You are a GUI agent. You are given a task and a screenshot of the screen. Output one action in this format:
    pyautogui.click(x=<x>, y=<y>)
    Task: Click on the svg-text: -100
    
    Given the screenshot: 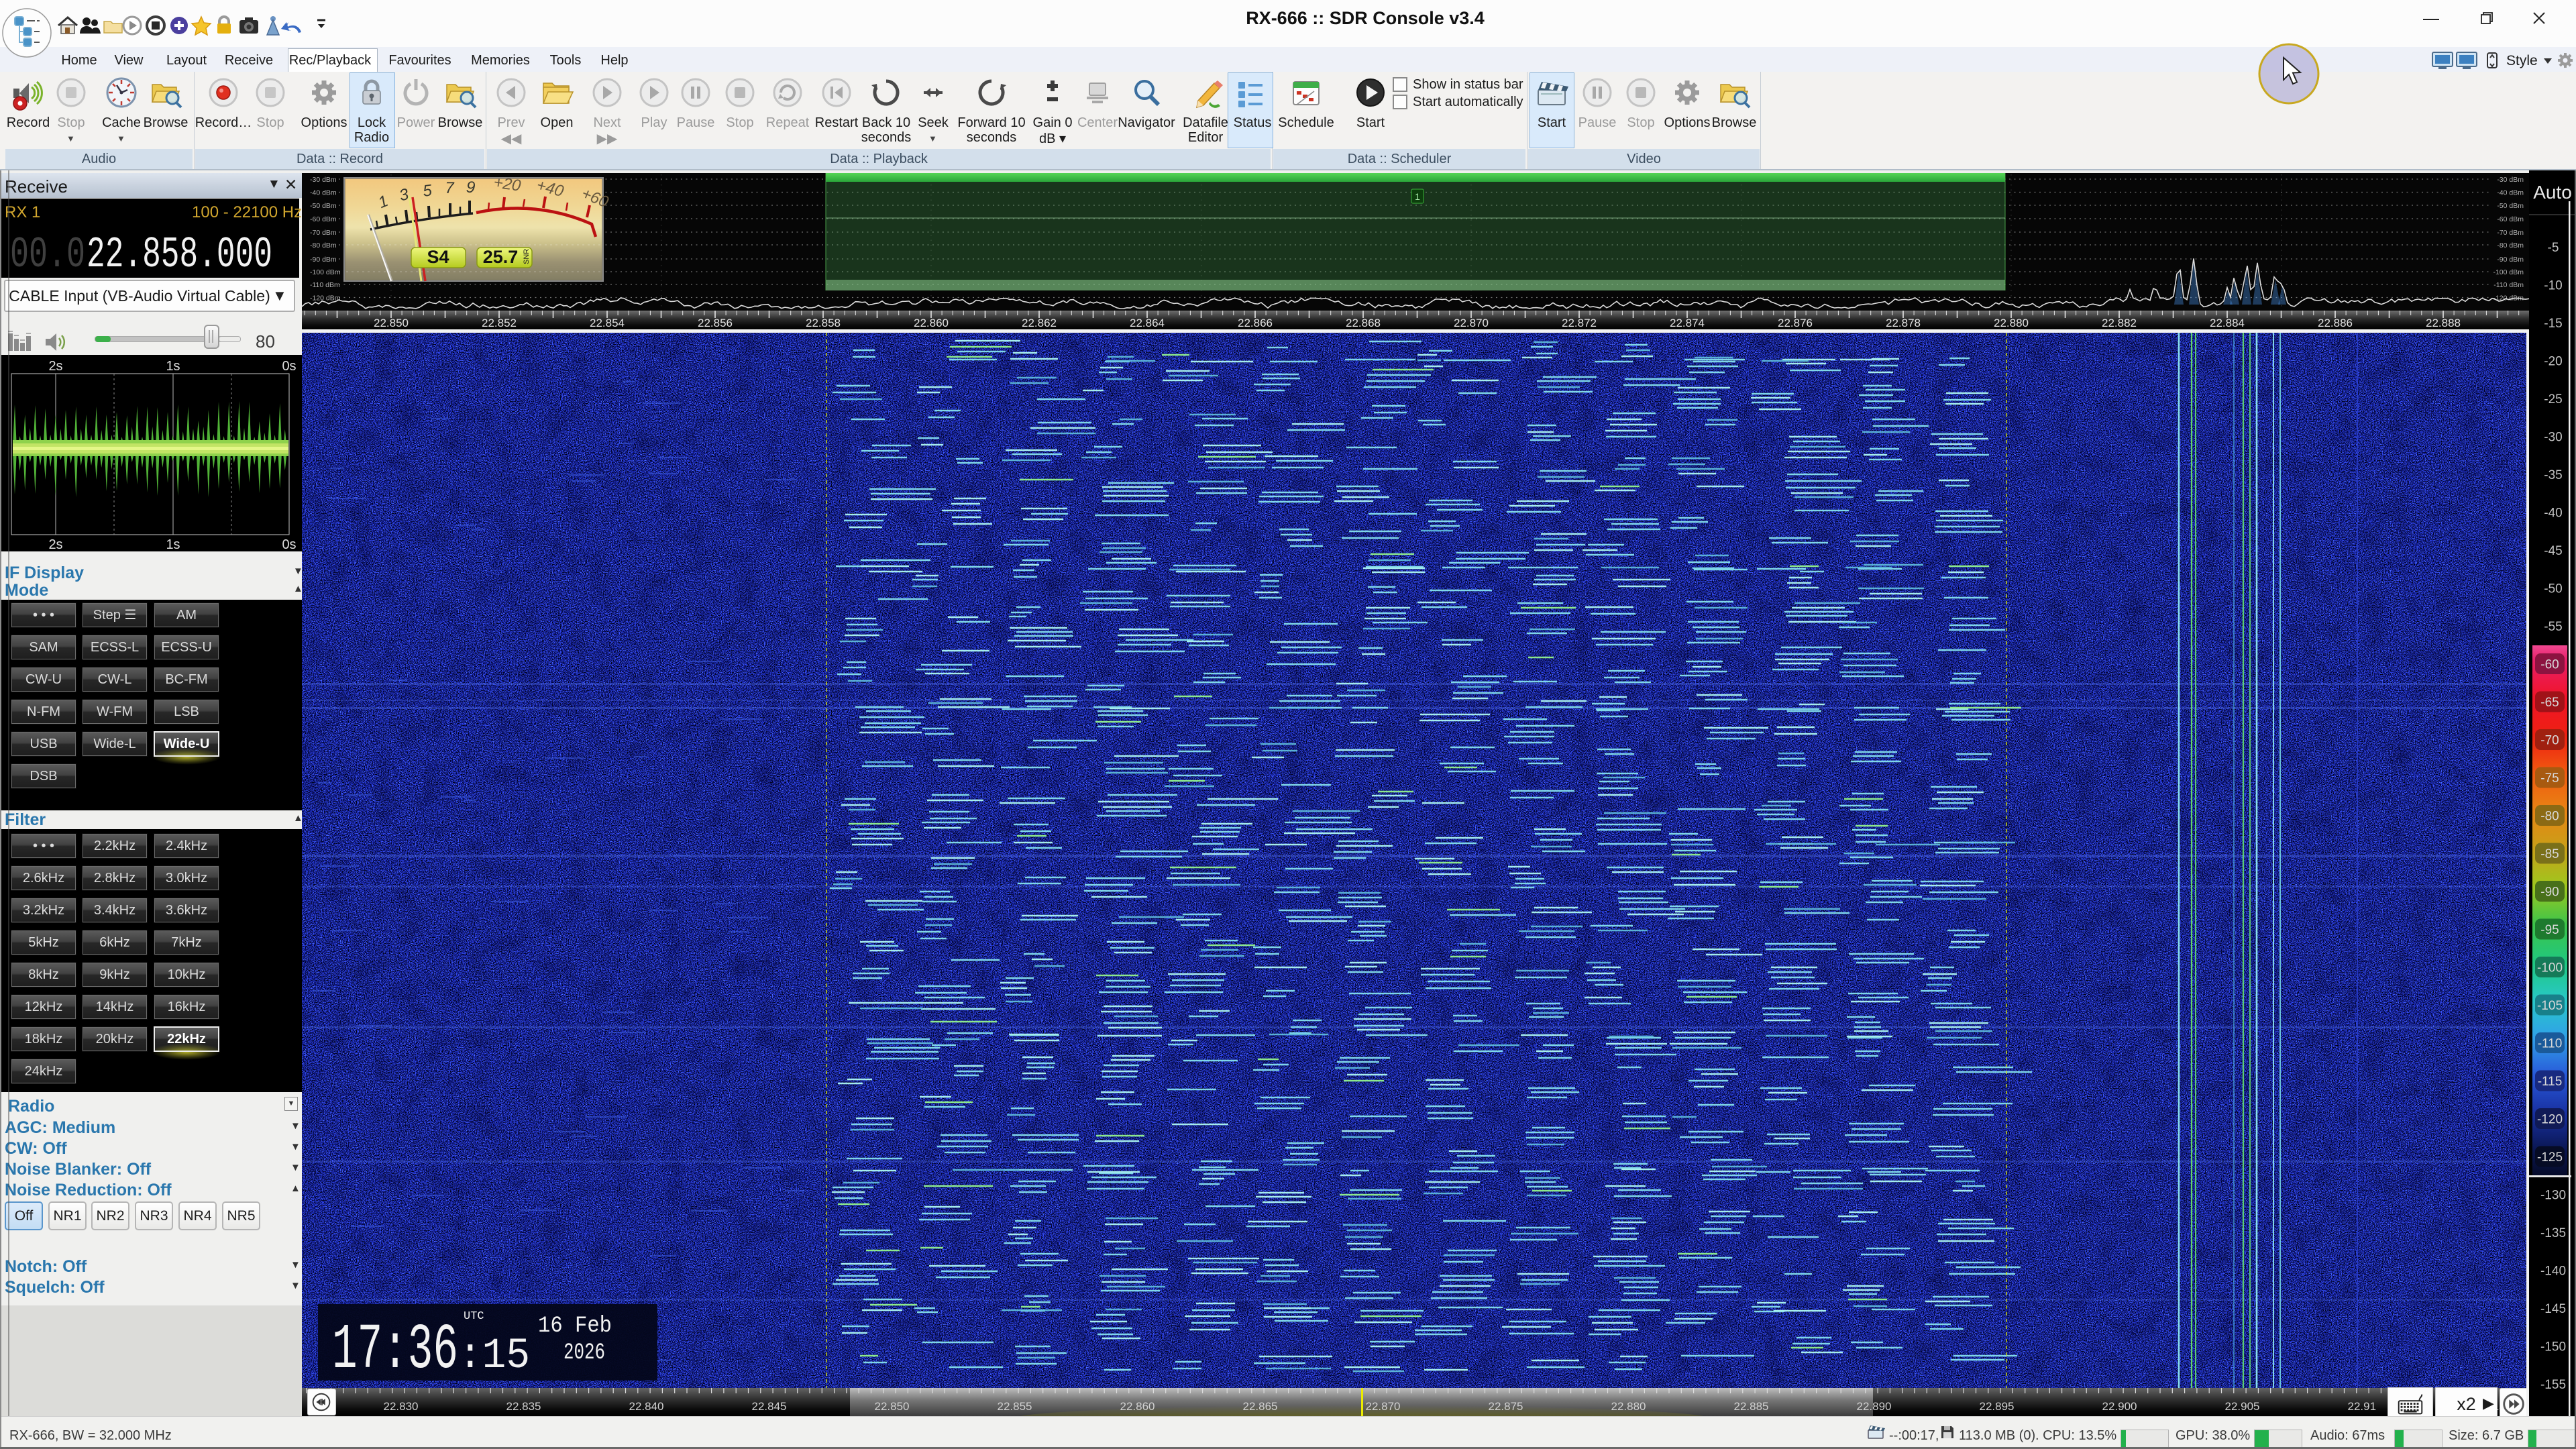 What is the action you would take?
    pyautogui.click(x=2550, y=968)
    